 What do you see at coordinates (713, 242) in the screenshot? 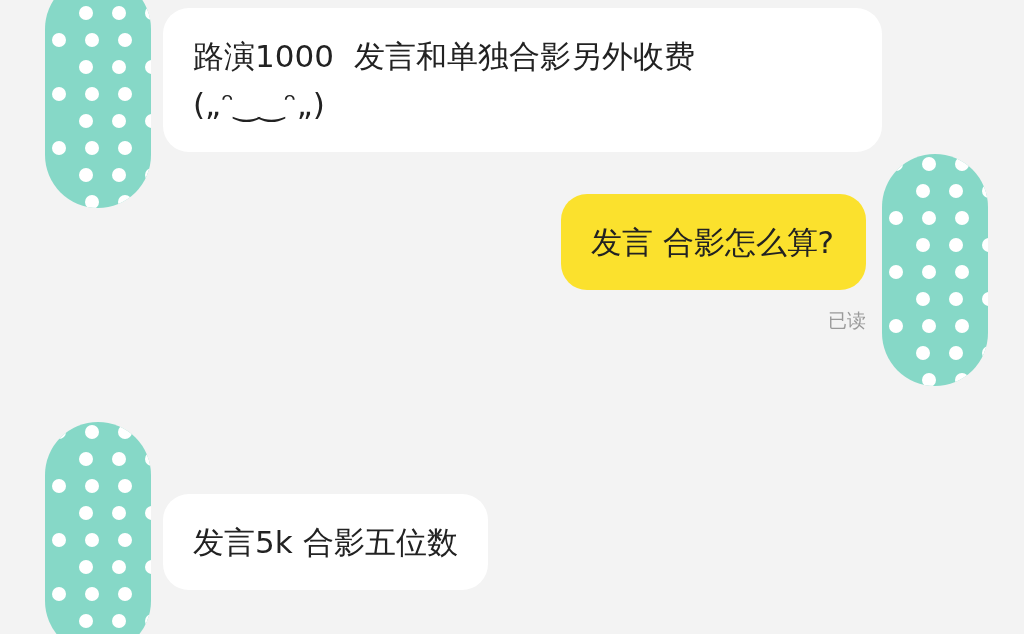
I see `message-bubble: 发言 合影怎么算?` at bounding box center [713, 242].